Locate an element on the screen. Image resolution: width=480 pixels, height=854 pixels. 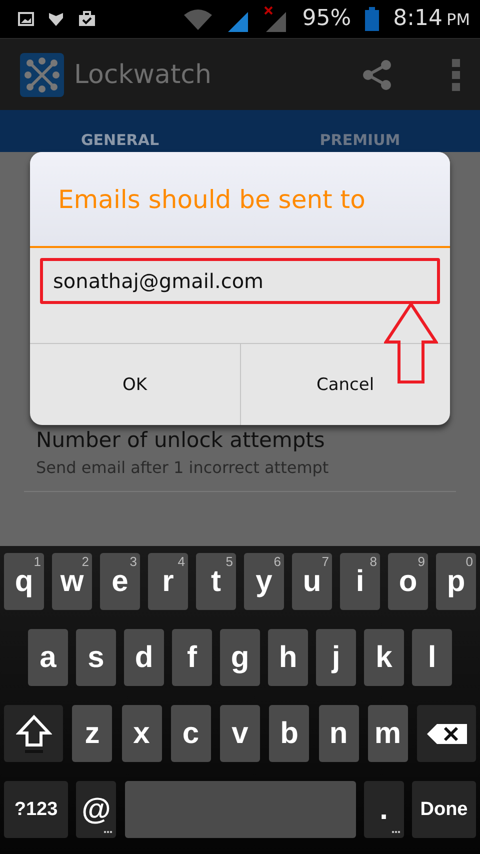
keyboard-key: l is located at coordinates (432, 657).